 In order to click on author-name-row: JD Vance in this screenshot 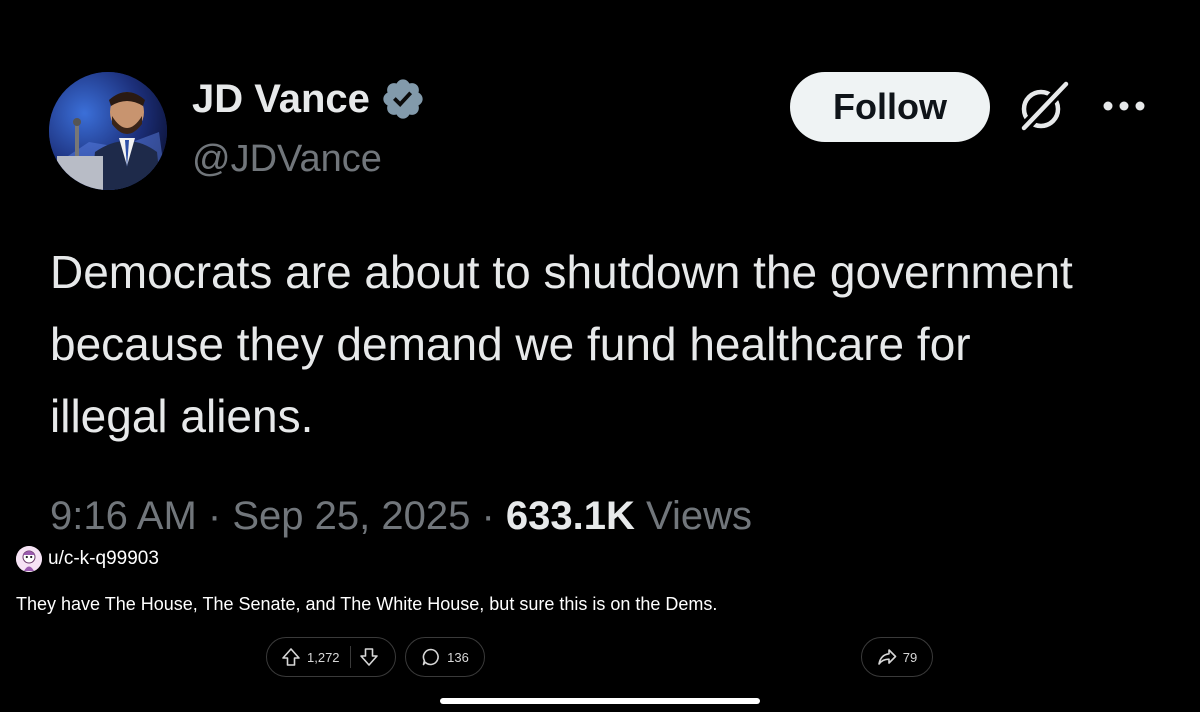, I will do `click(309, 99)`.